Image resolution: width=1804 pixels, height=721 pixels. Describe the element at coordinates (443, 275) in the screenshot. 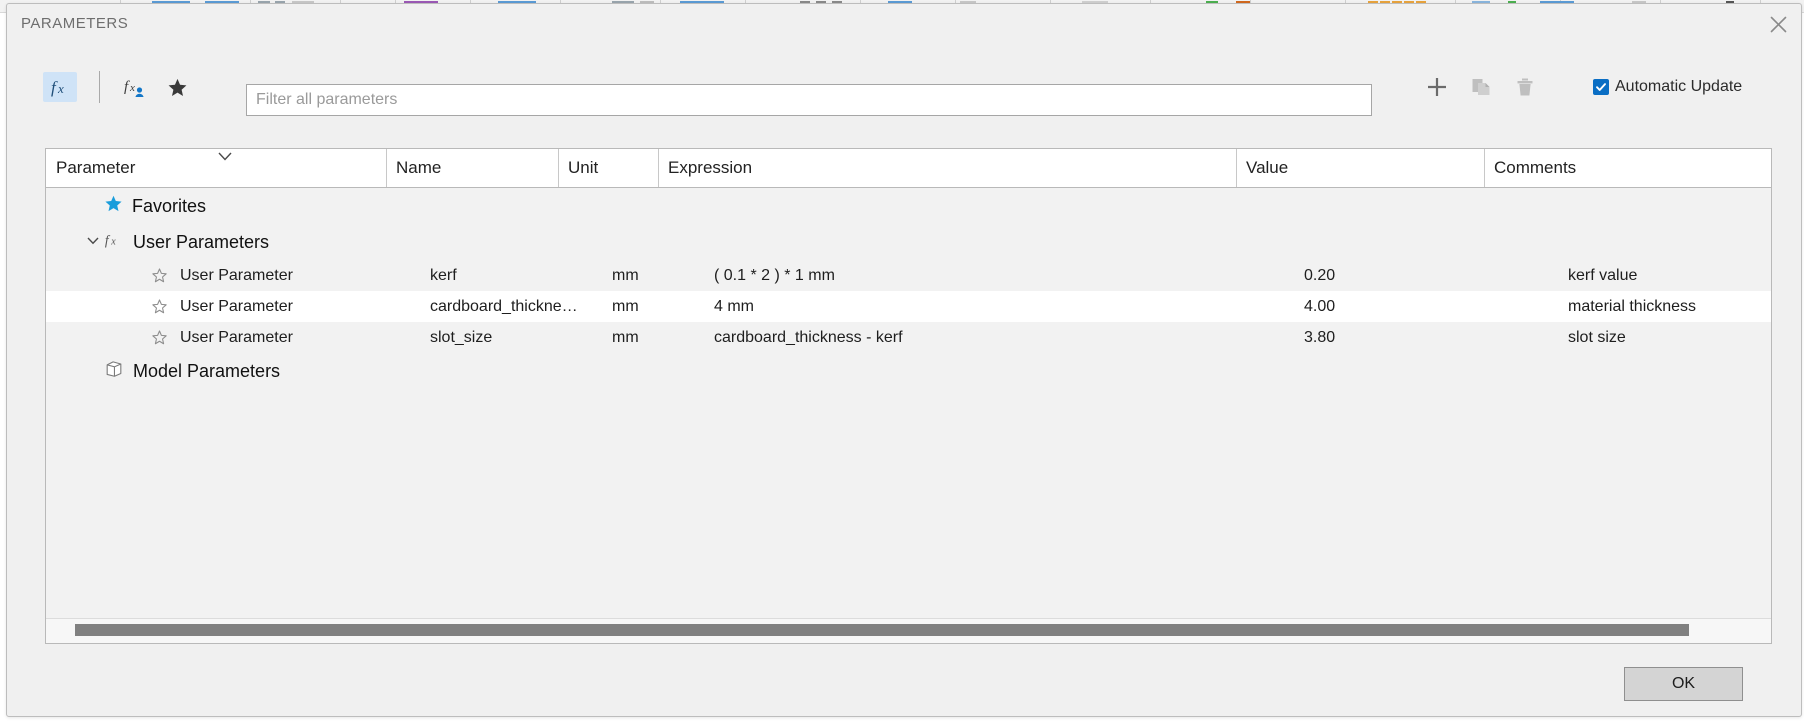

I see `cell-name: kerf` at that location.